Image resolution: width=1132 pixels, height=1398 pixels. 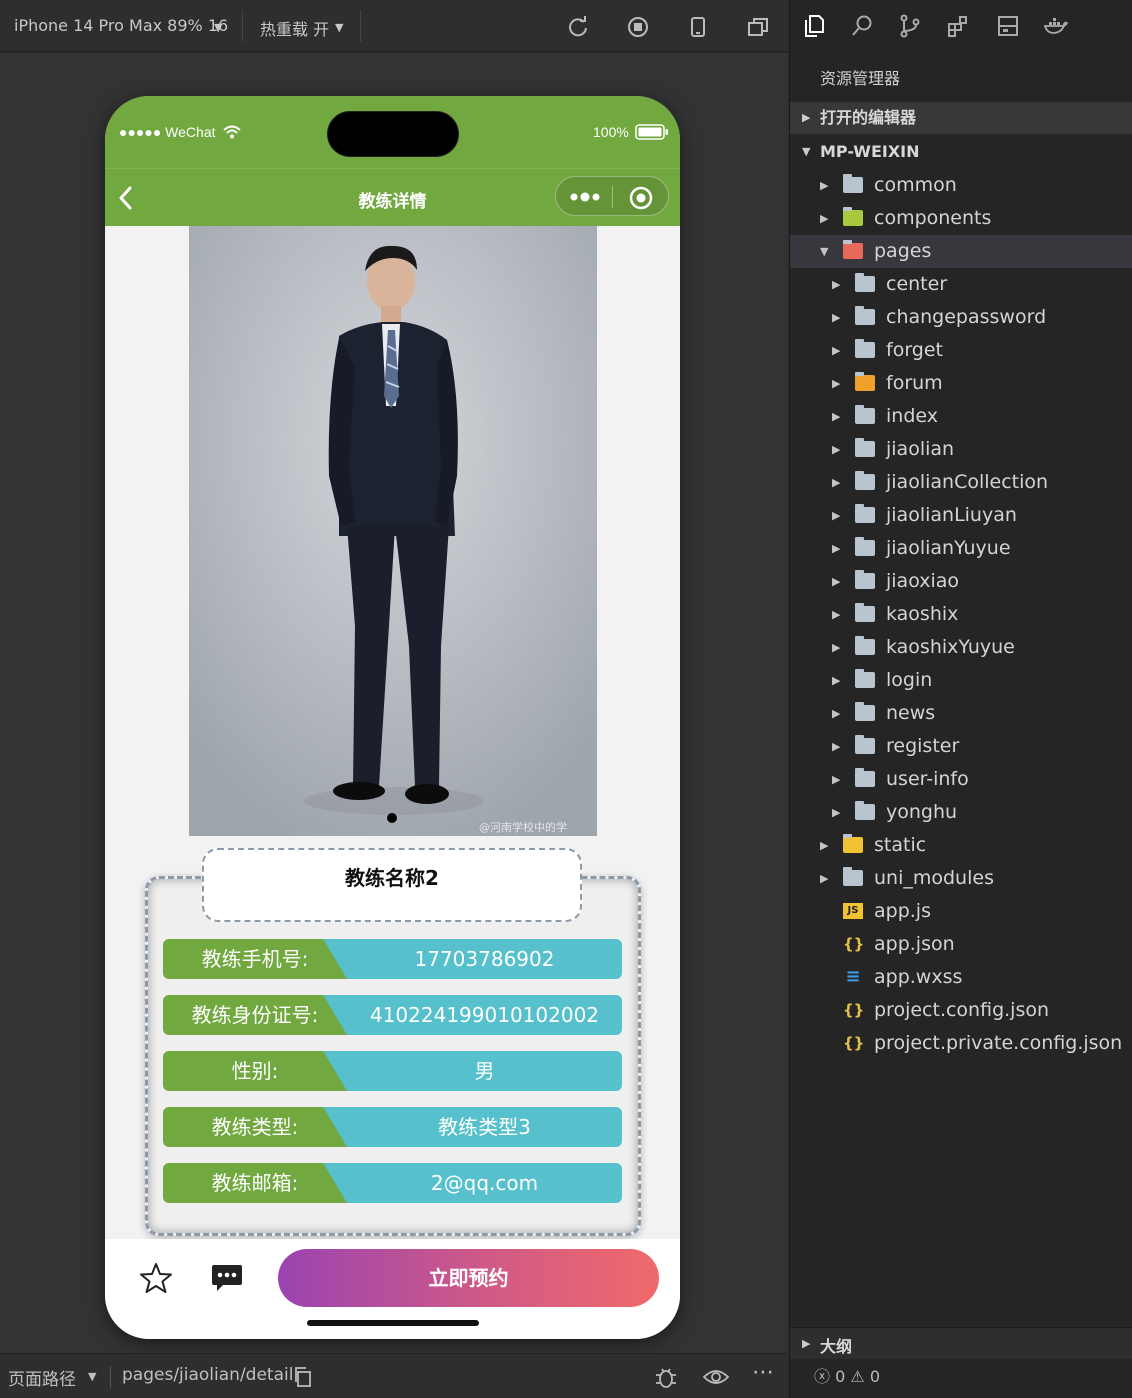 I want to click on tree-item-jiaolian: ▶ jiaolian, so click(x=961, y=449).